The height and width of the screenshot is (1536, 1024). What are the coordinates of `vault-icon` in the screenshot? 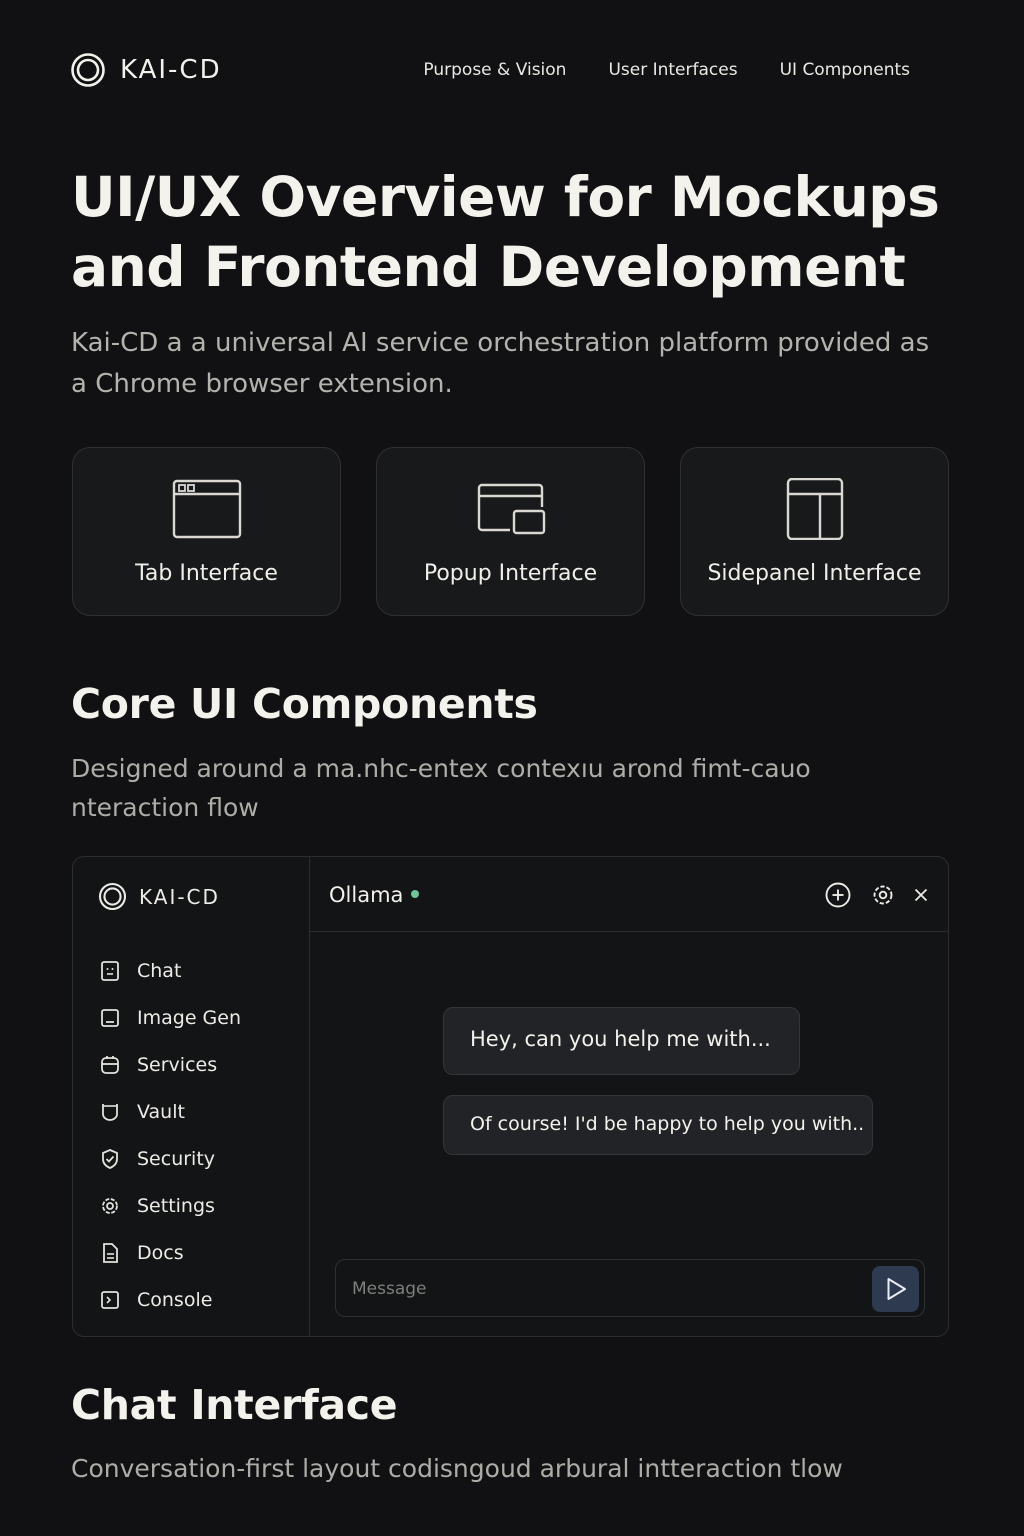 It's located at (110, 1112).